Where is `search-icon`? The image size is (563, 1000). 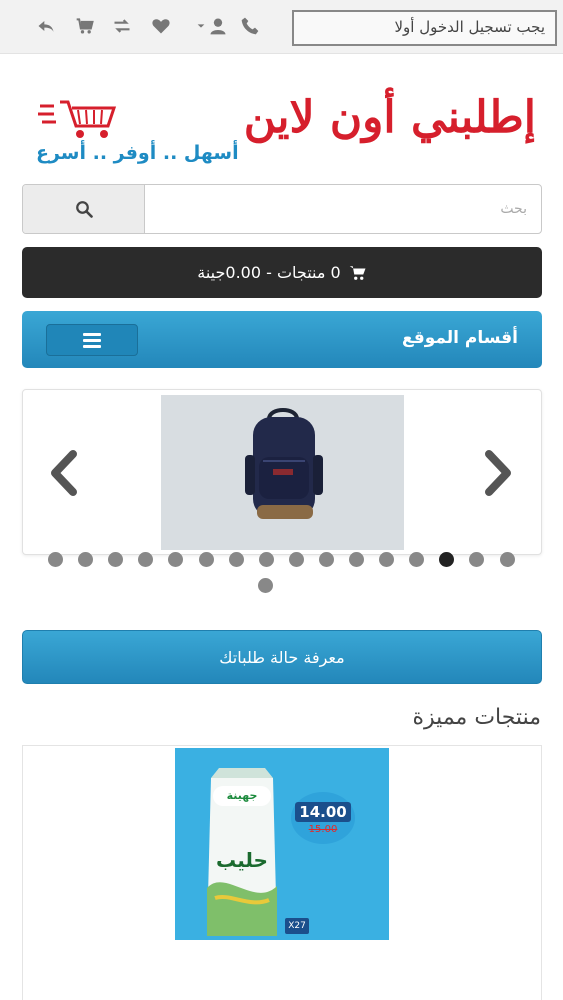
search-icon is located at coordinates (84, 209).